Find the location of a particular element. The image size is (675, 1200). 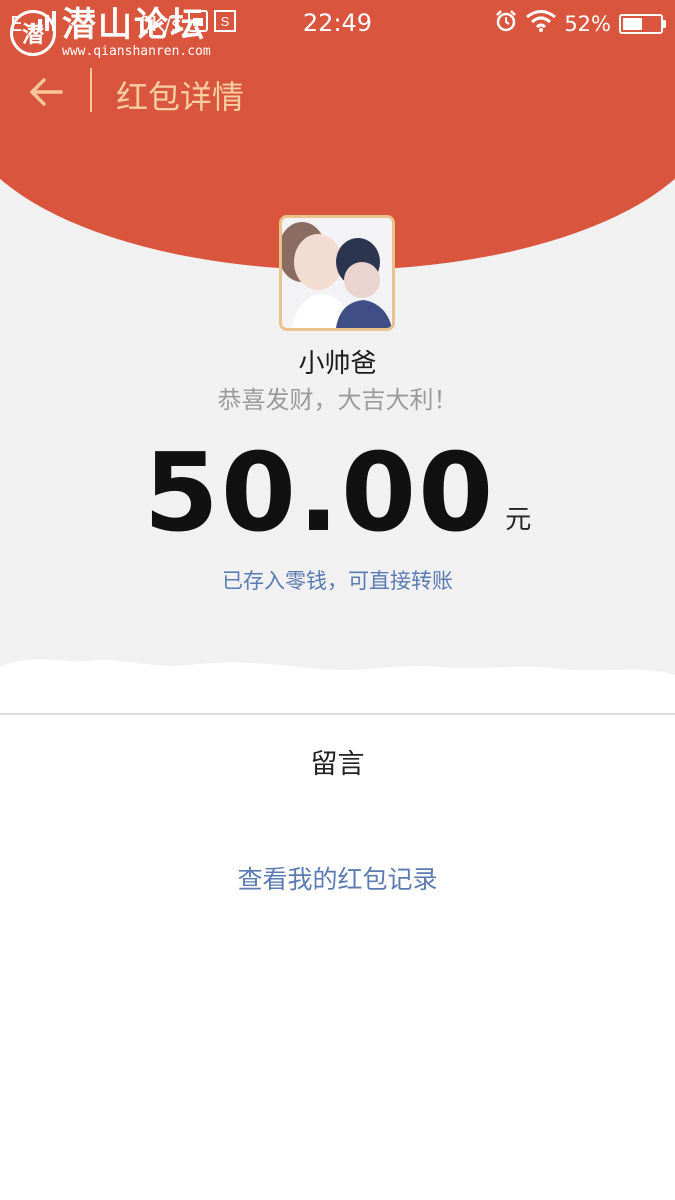

watermark-url: www.qianshanren.com is located at coordinates (136, 51).